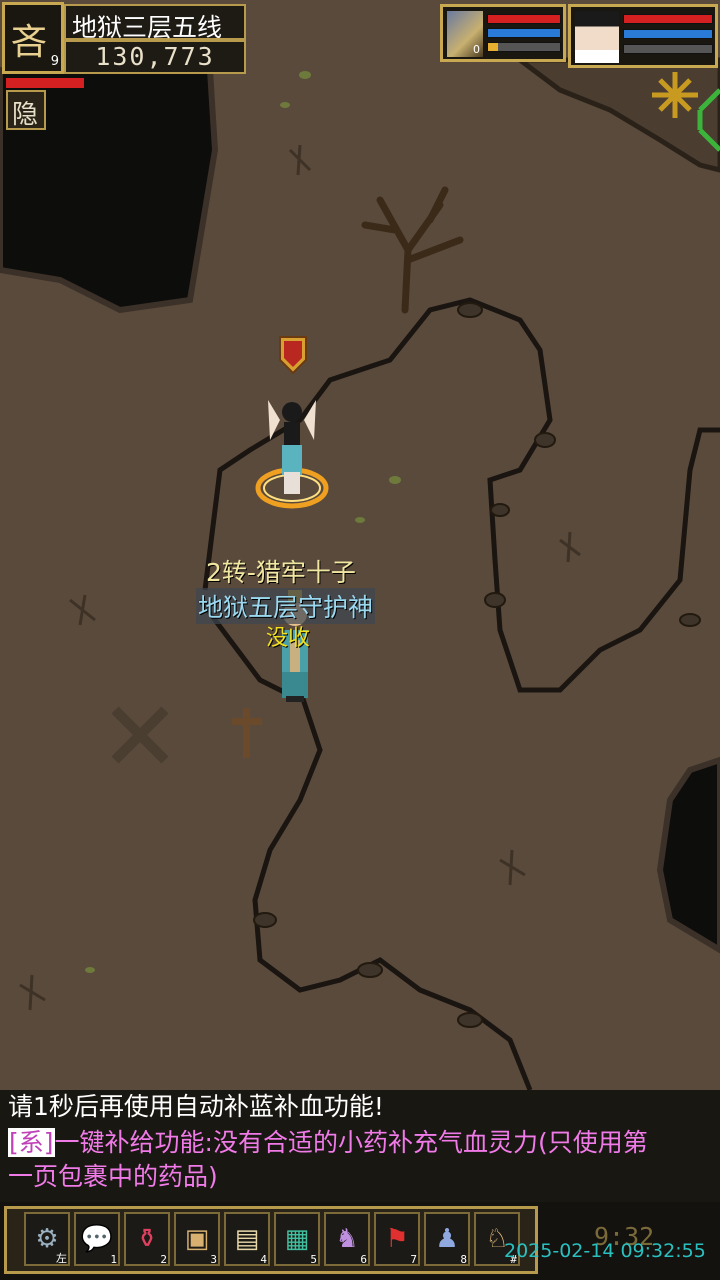 This screenshot has width=720, height=1280. I want to click on chat-line-2: [系]一键补给功能:没有合适的小药补充气血灵力(只使用第, so click(328, 1143).